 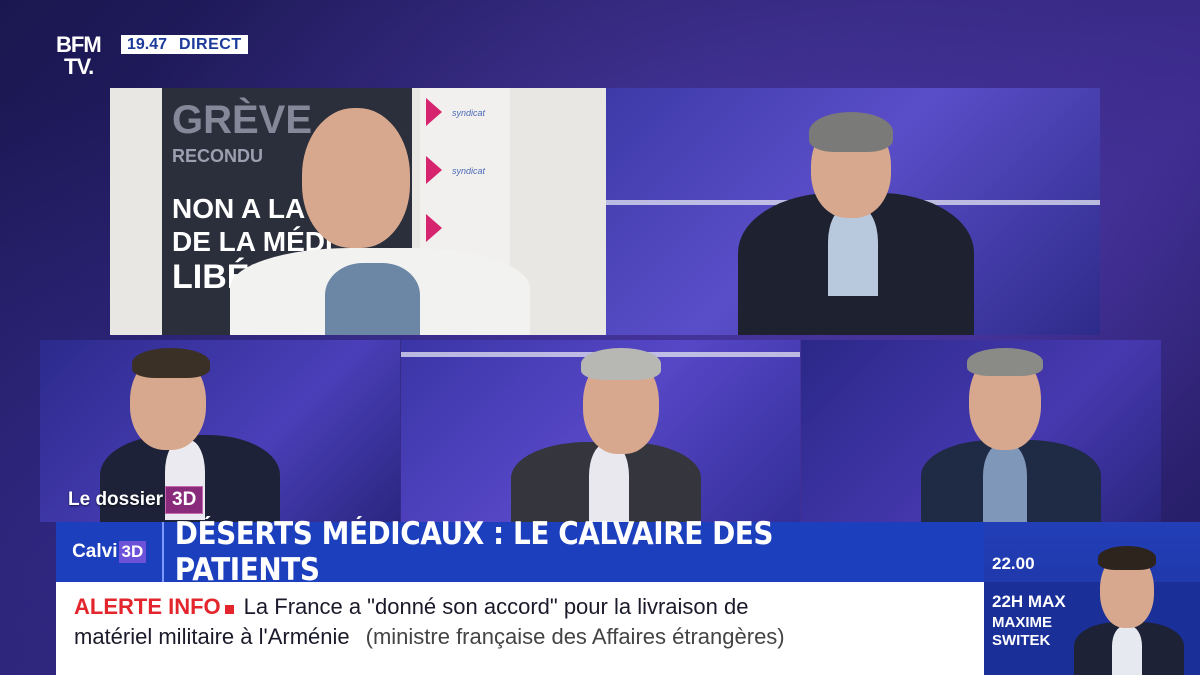 What do you see at coordinates (210, 44) in the screenshot?
I see `live-label: DIRECT` at bounding box center [210, 44].